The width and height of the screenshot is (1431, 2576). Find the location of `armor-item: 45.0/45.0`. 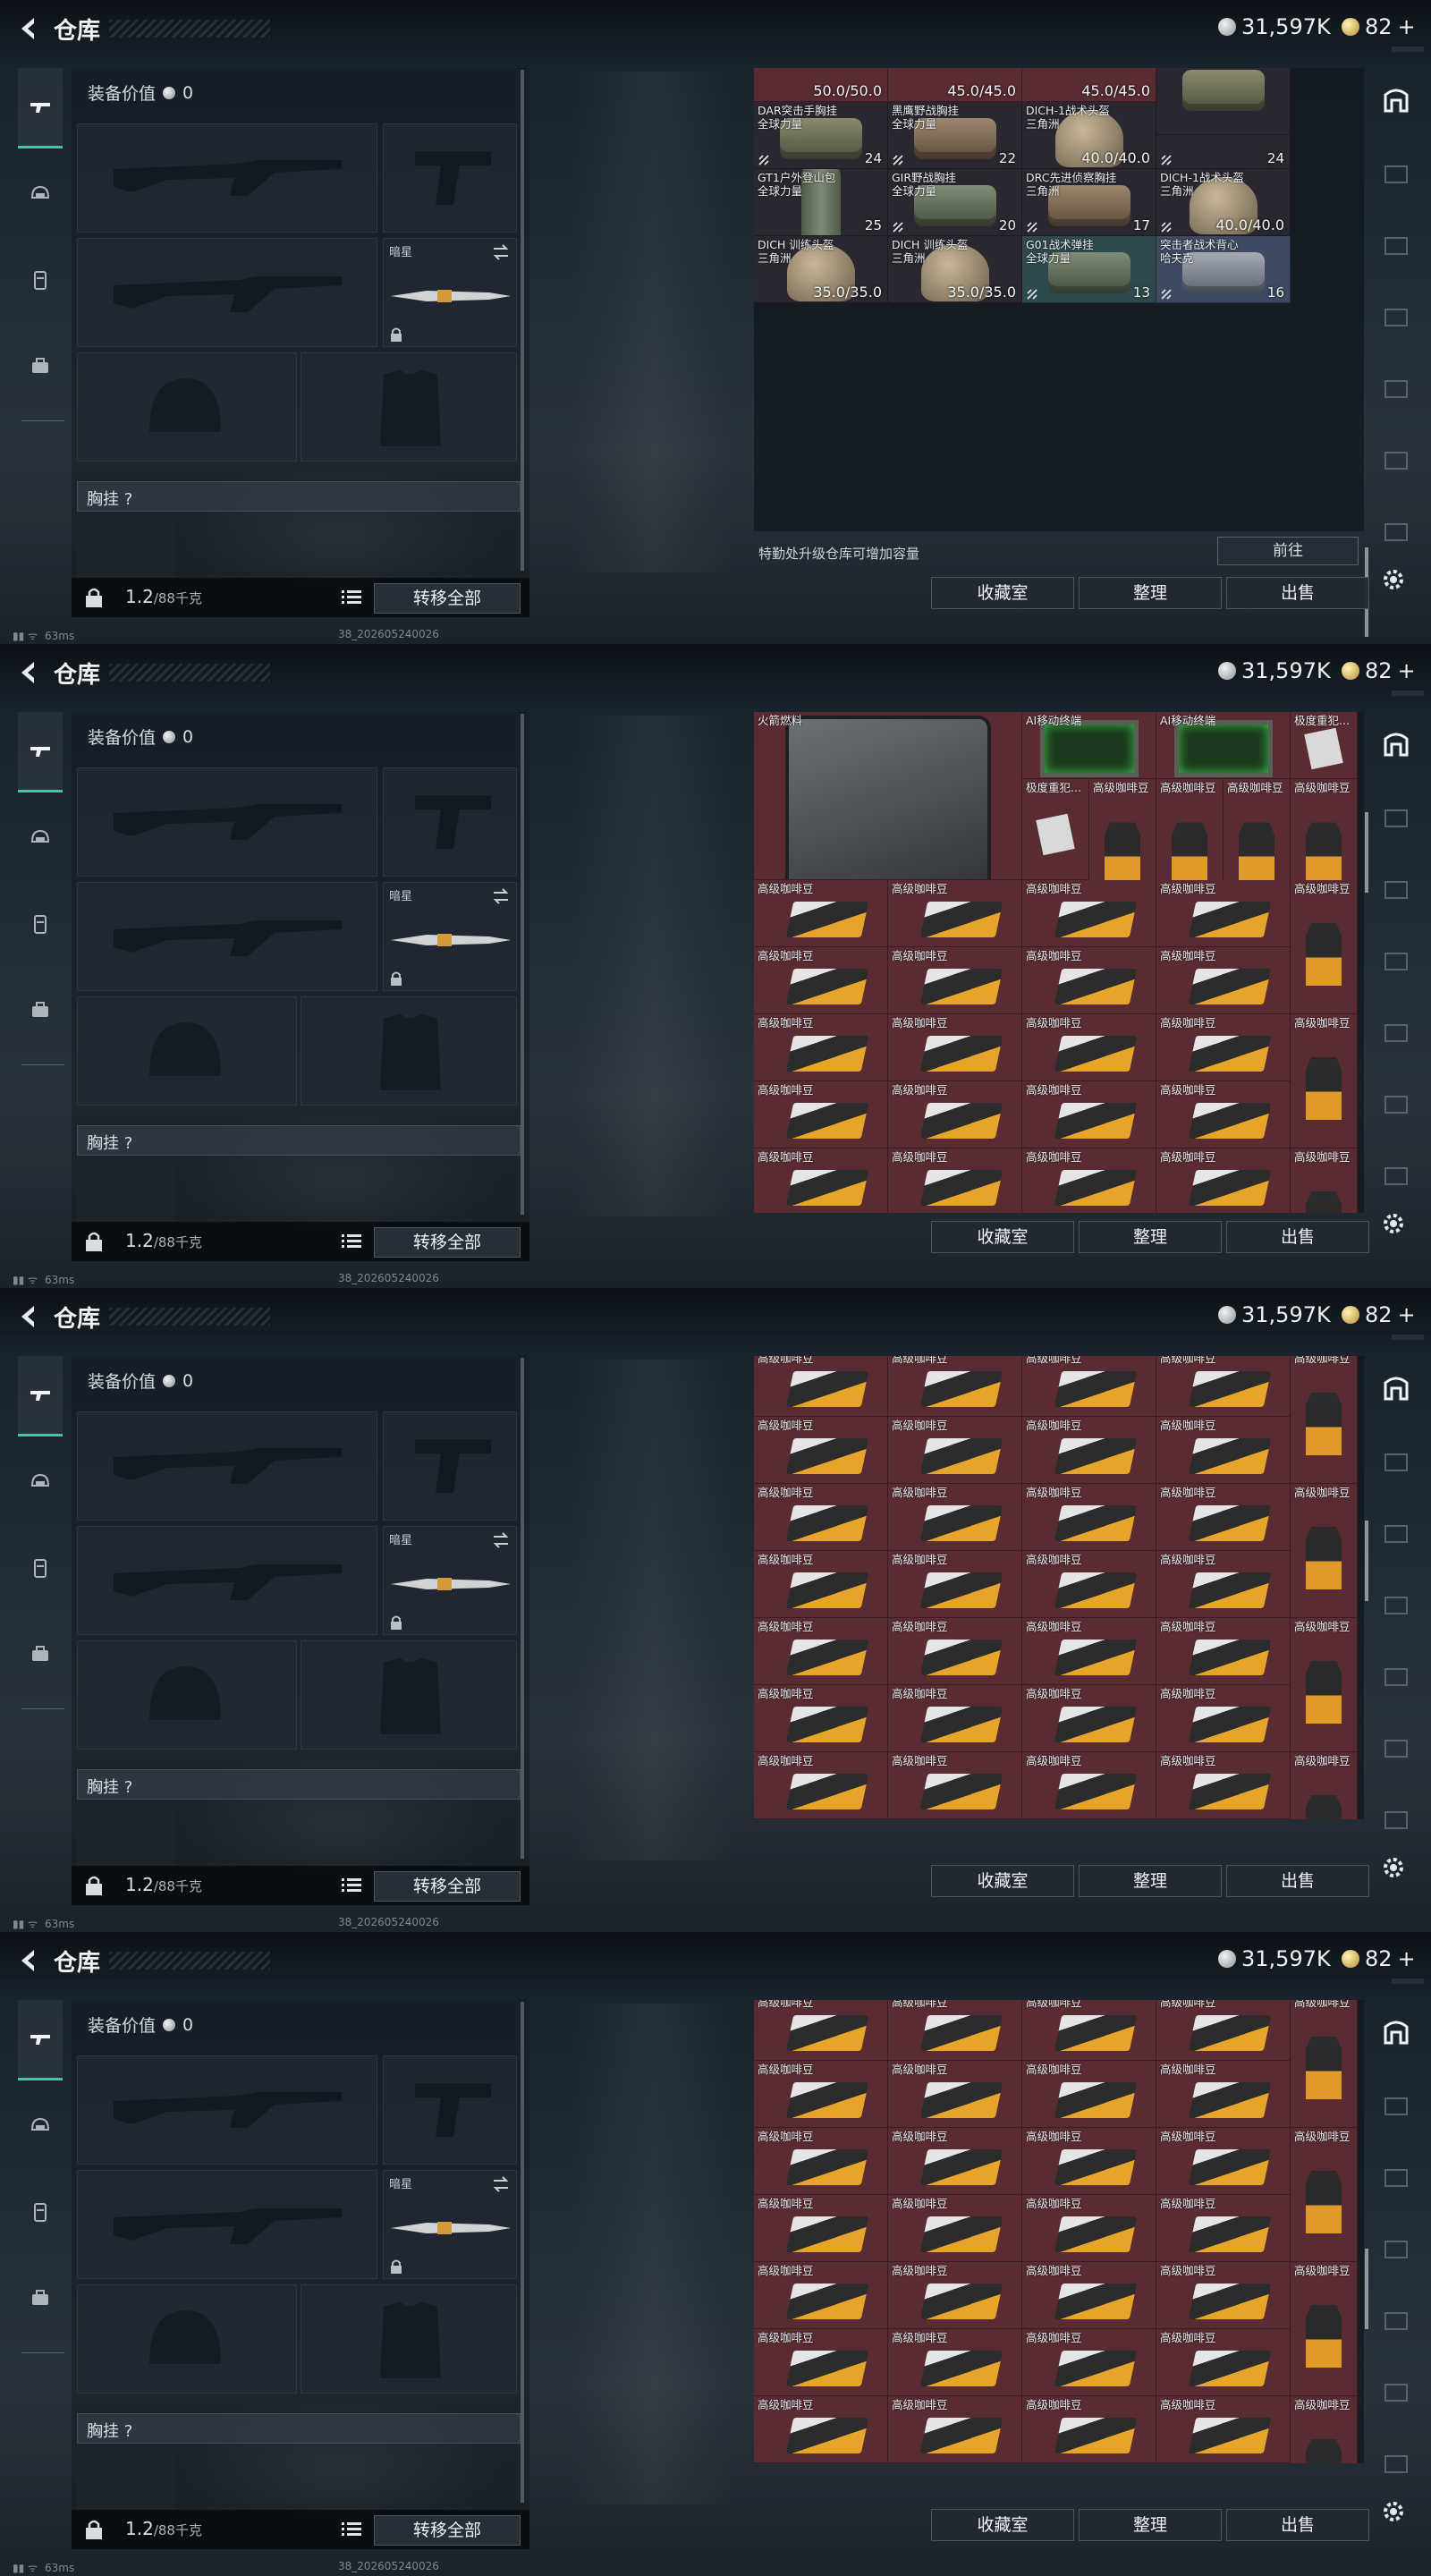

armor-item: 45.0/45.0 is located at coordinates (1089, 85).